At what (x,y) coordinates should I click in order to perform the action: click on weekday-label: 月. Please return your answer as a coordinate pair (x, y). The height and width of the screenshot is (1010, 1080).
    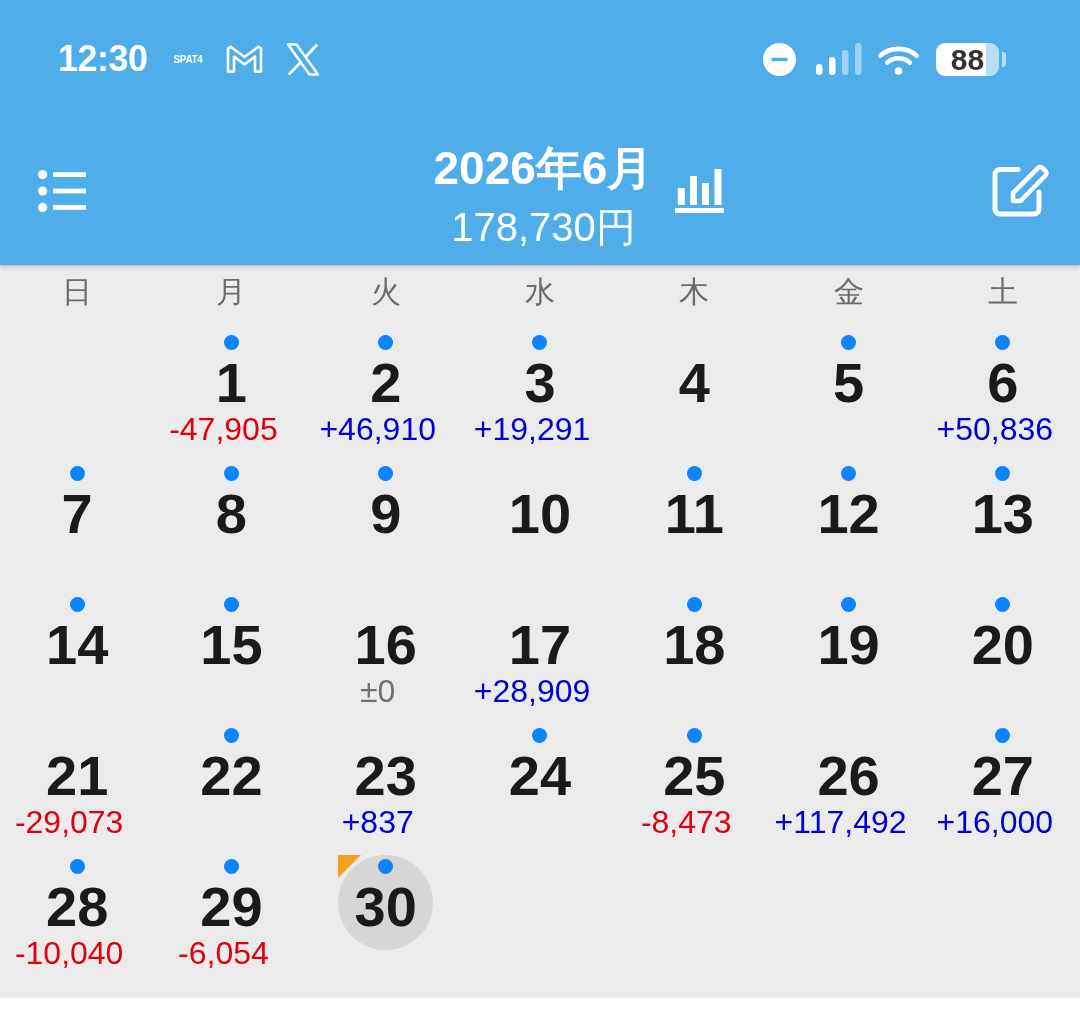
    Looking at the image, I should click on (231, 292).